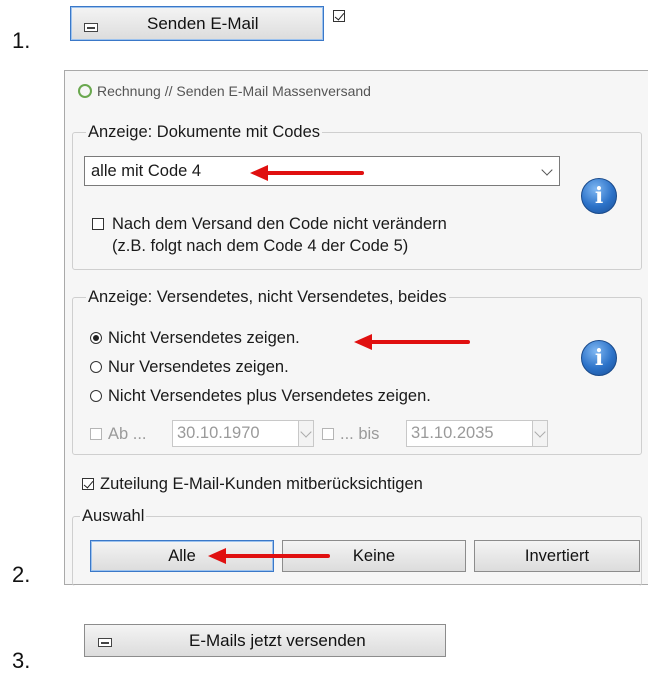  What do you see at coordinates (85, 91) in the screenshot?
I see `app-logo-icon` at bounding box center [85, 91].